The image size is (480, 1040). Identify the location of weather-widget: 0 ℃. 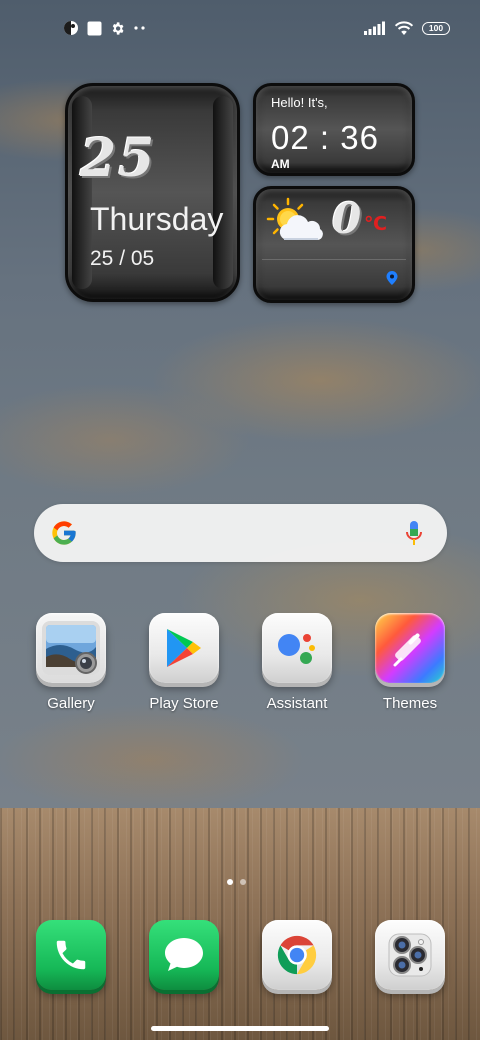
(334, 244).